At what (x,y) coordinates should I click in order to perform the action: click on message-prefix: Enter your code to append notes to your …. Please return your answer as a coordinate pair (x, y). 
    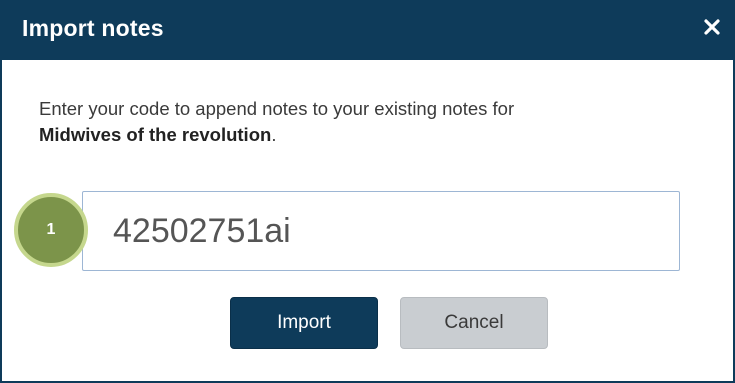
    Looking at the image, I should click on (277, 108).